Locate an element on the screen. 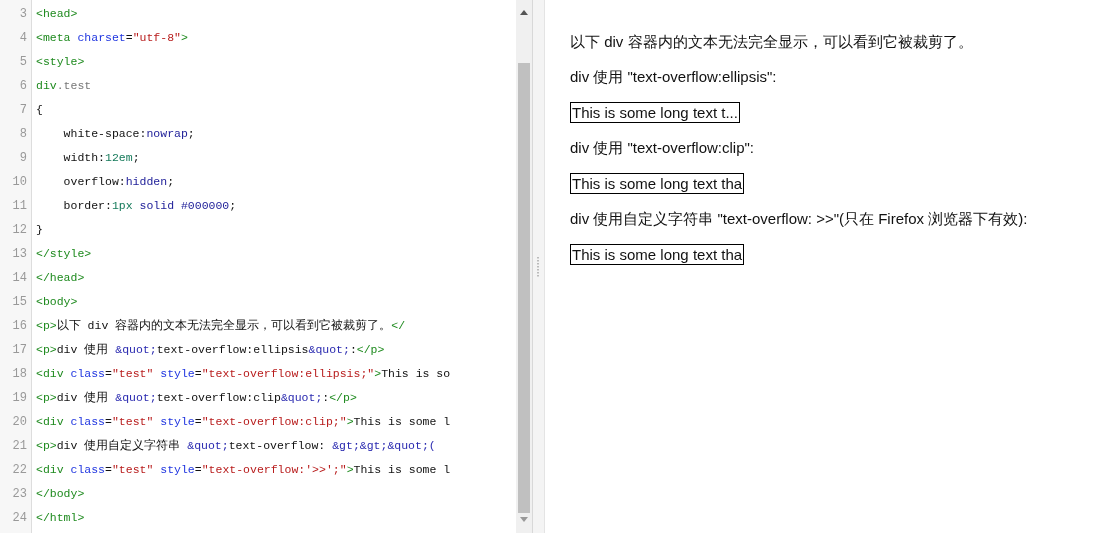 The image size is (1104, 533). line-number: 21 is located at coordinates (19, 446).